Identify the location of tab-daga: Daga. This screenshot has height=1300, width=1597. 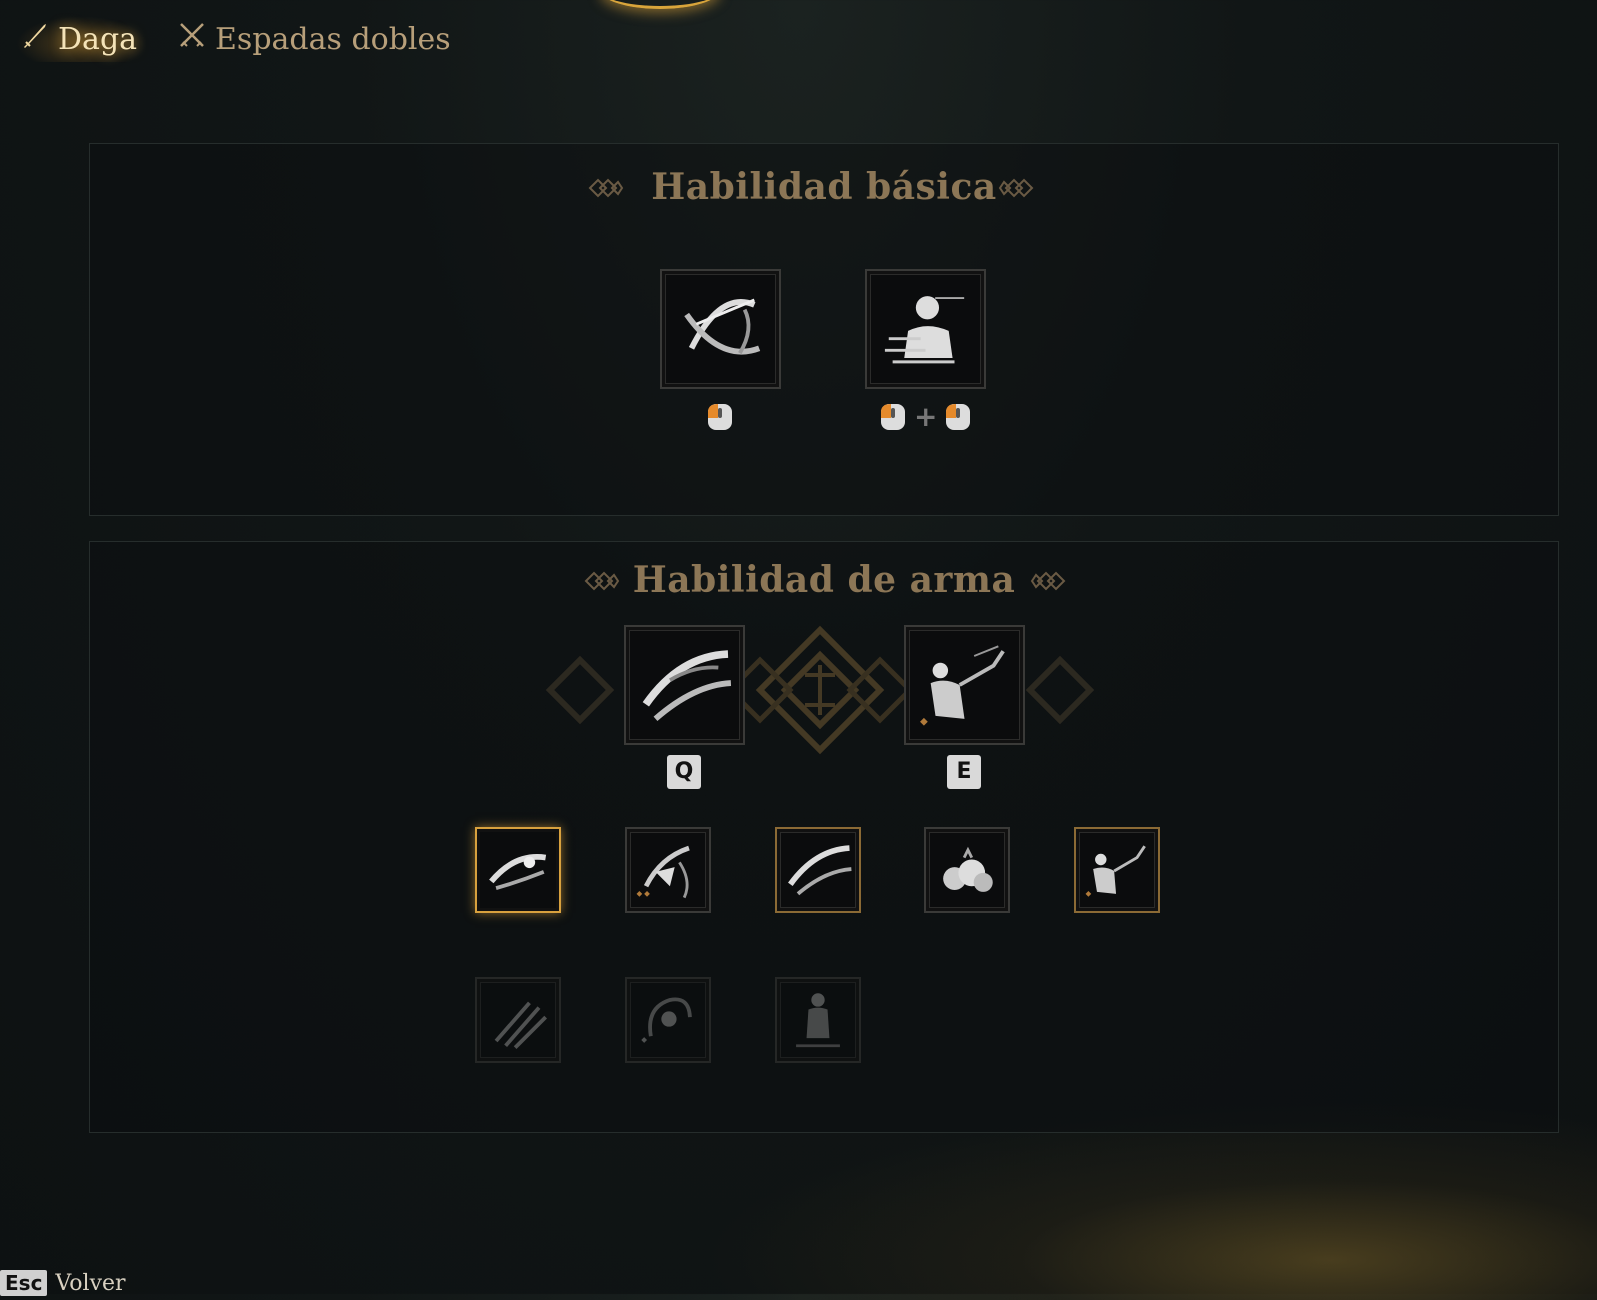
(82, 39).